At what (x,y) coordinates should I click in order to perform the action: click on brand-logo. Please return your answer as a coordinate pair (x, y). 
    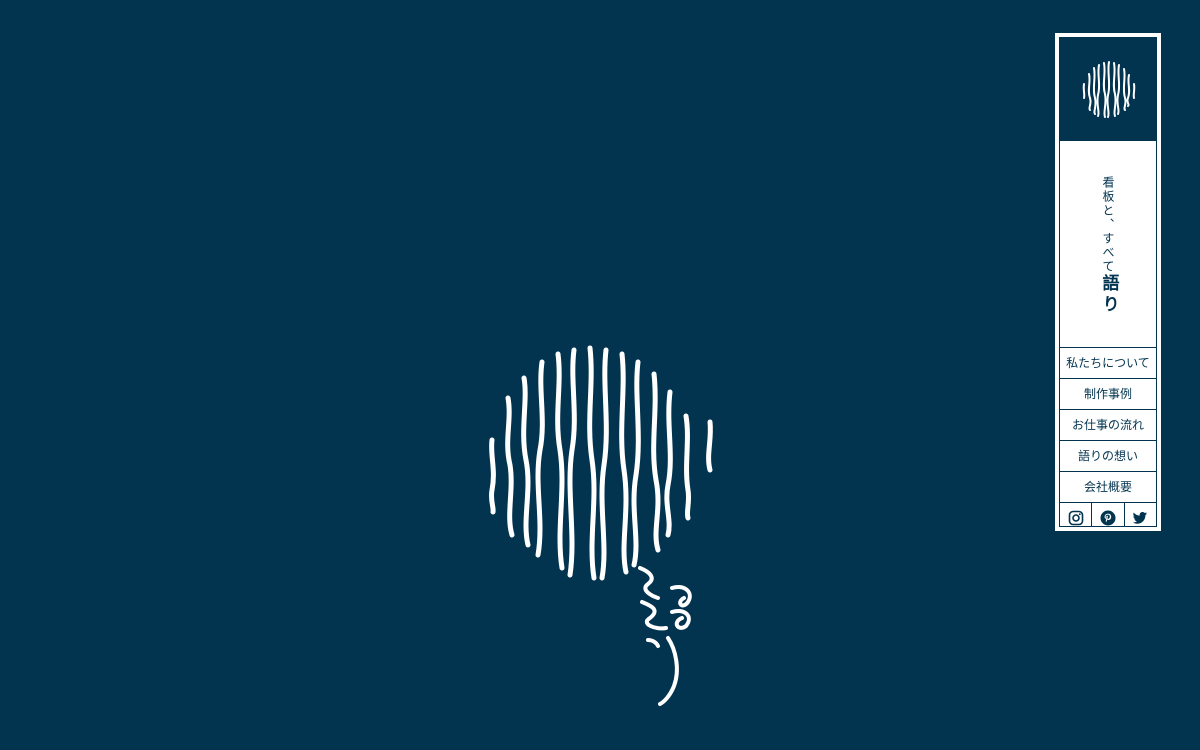
    Looking at the image, I should click on (1108, 89).